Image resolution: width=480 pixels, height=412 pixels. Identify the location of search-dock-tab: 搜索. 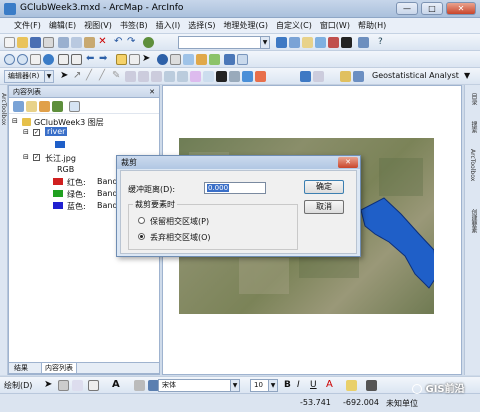
(473, 127).